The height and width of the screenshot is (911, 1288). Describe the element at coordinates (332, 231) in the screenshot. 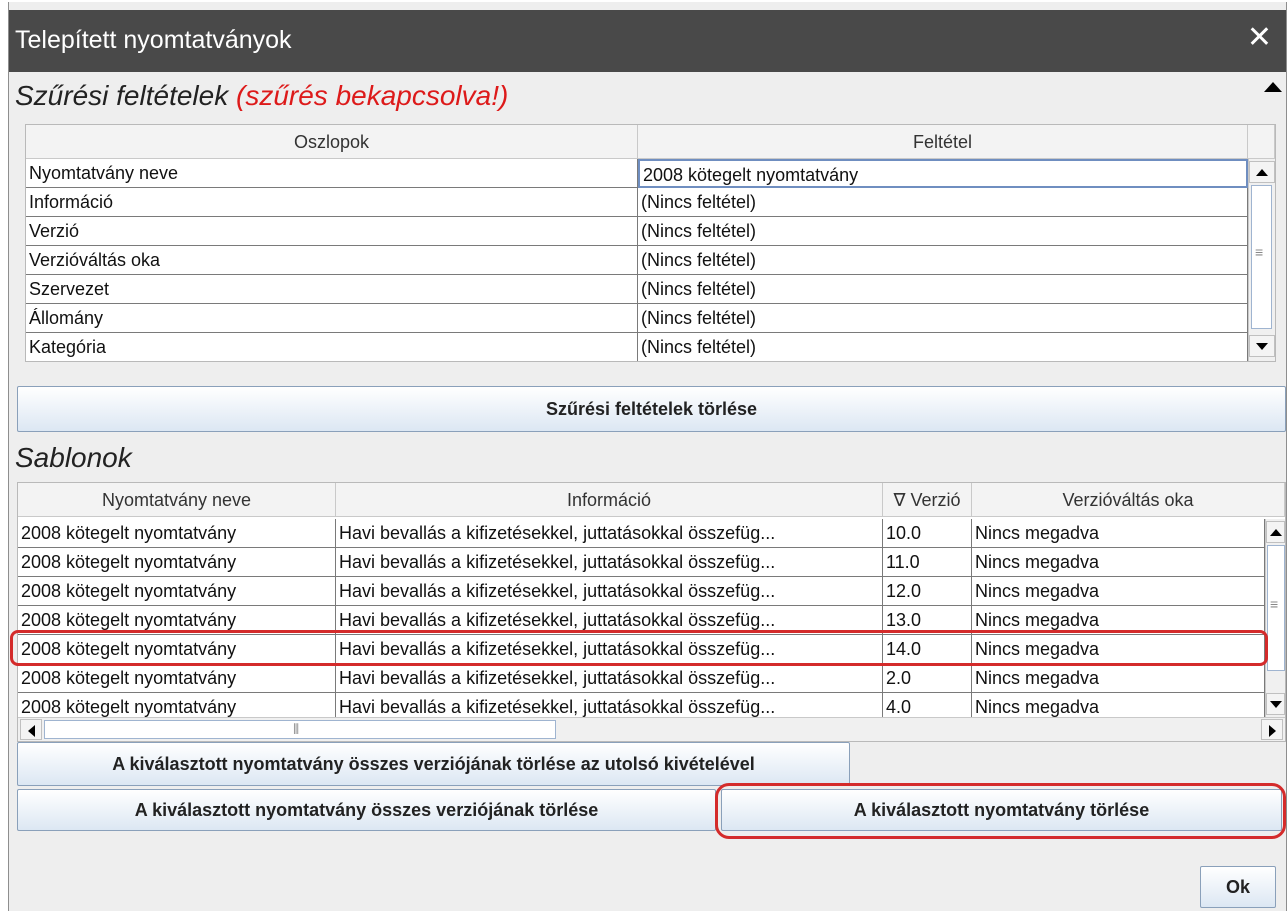

I see `filter-cell-column: Verzió` at that location.